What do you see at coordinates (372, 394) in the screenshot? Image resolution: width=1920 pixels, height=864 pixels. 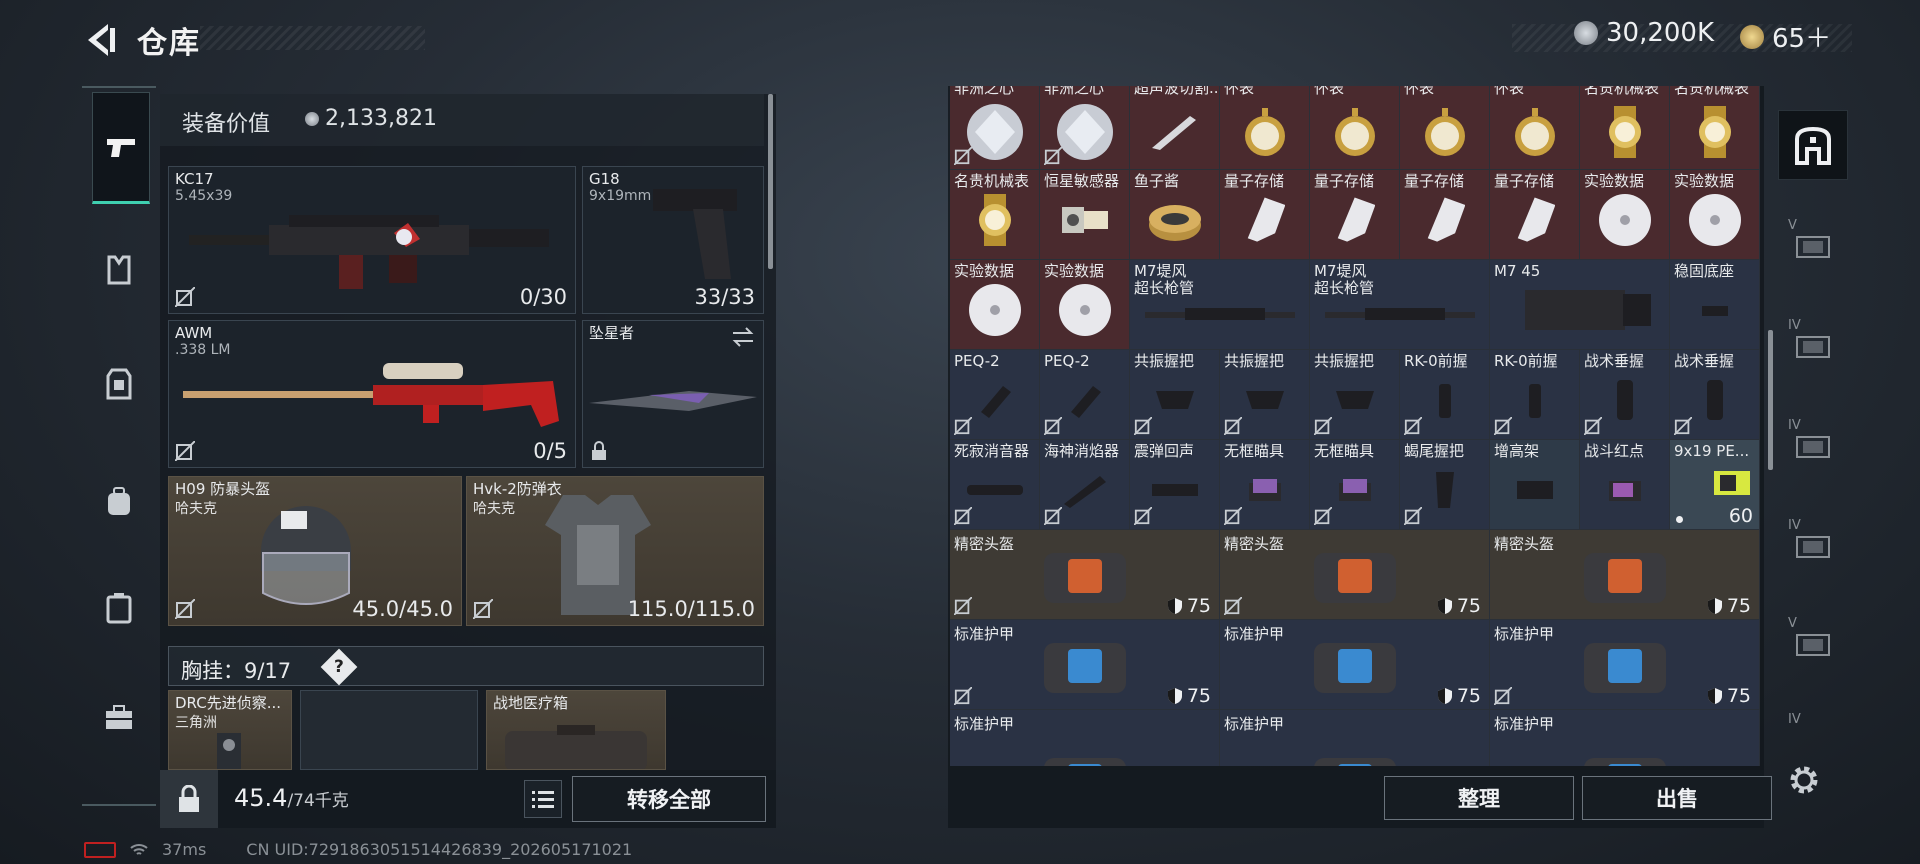 I see `slot-primary-weapon-2: AWM .338 LM 0/5` at bounding box center [372, 394].